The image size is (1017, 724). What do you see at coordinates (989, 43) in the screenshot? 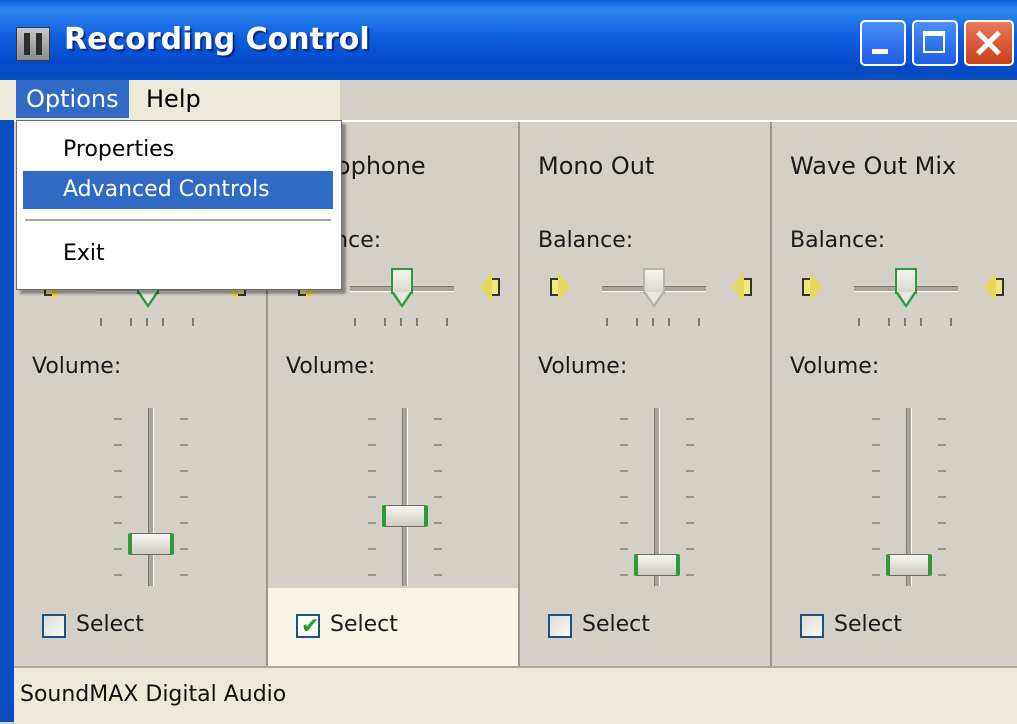
I see `close-button` at bounding box center [989, 43].